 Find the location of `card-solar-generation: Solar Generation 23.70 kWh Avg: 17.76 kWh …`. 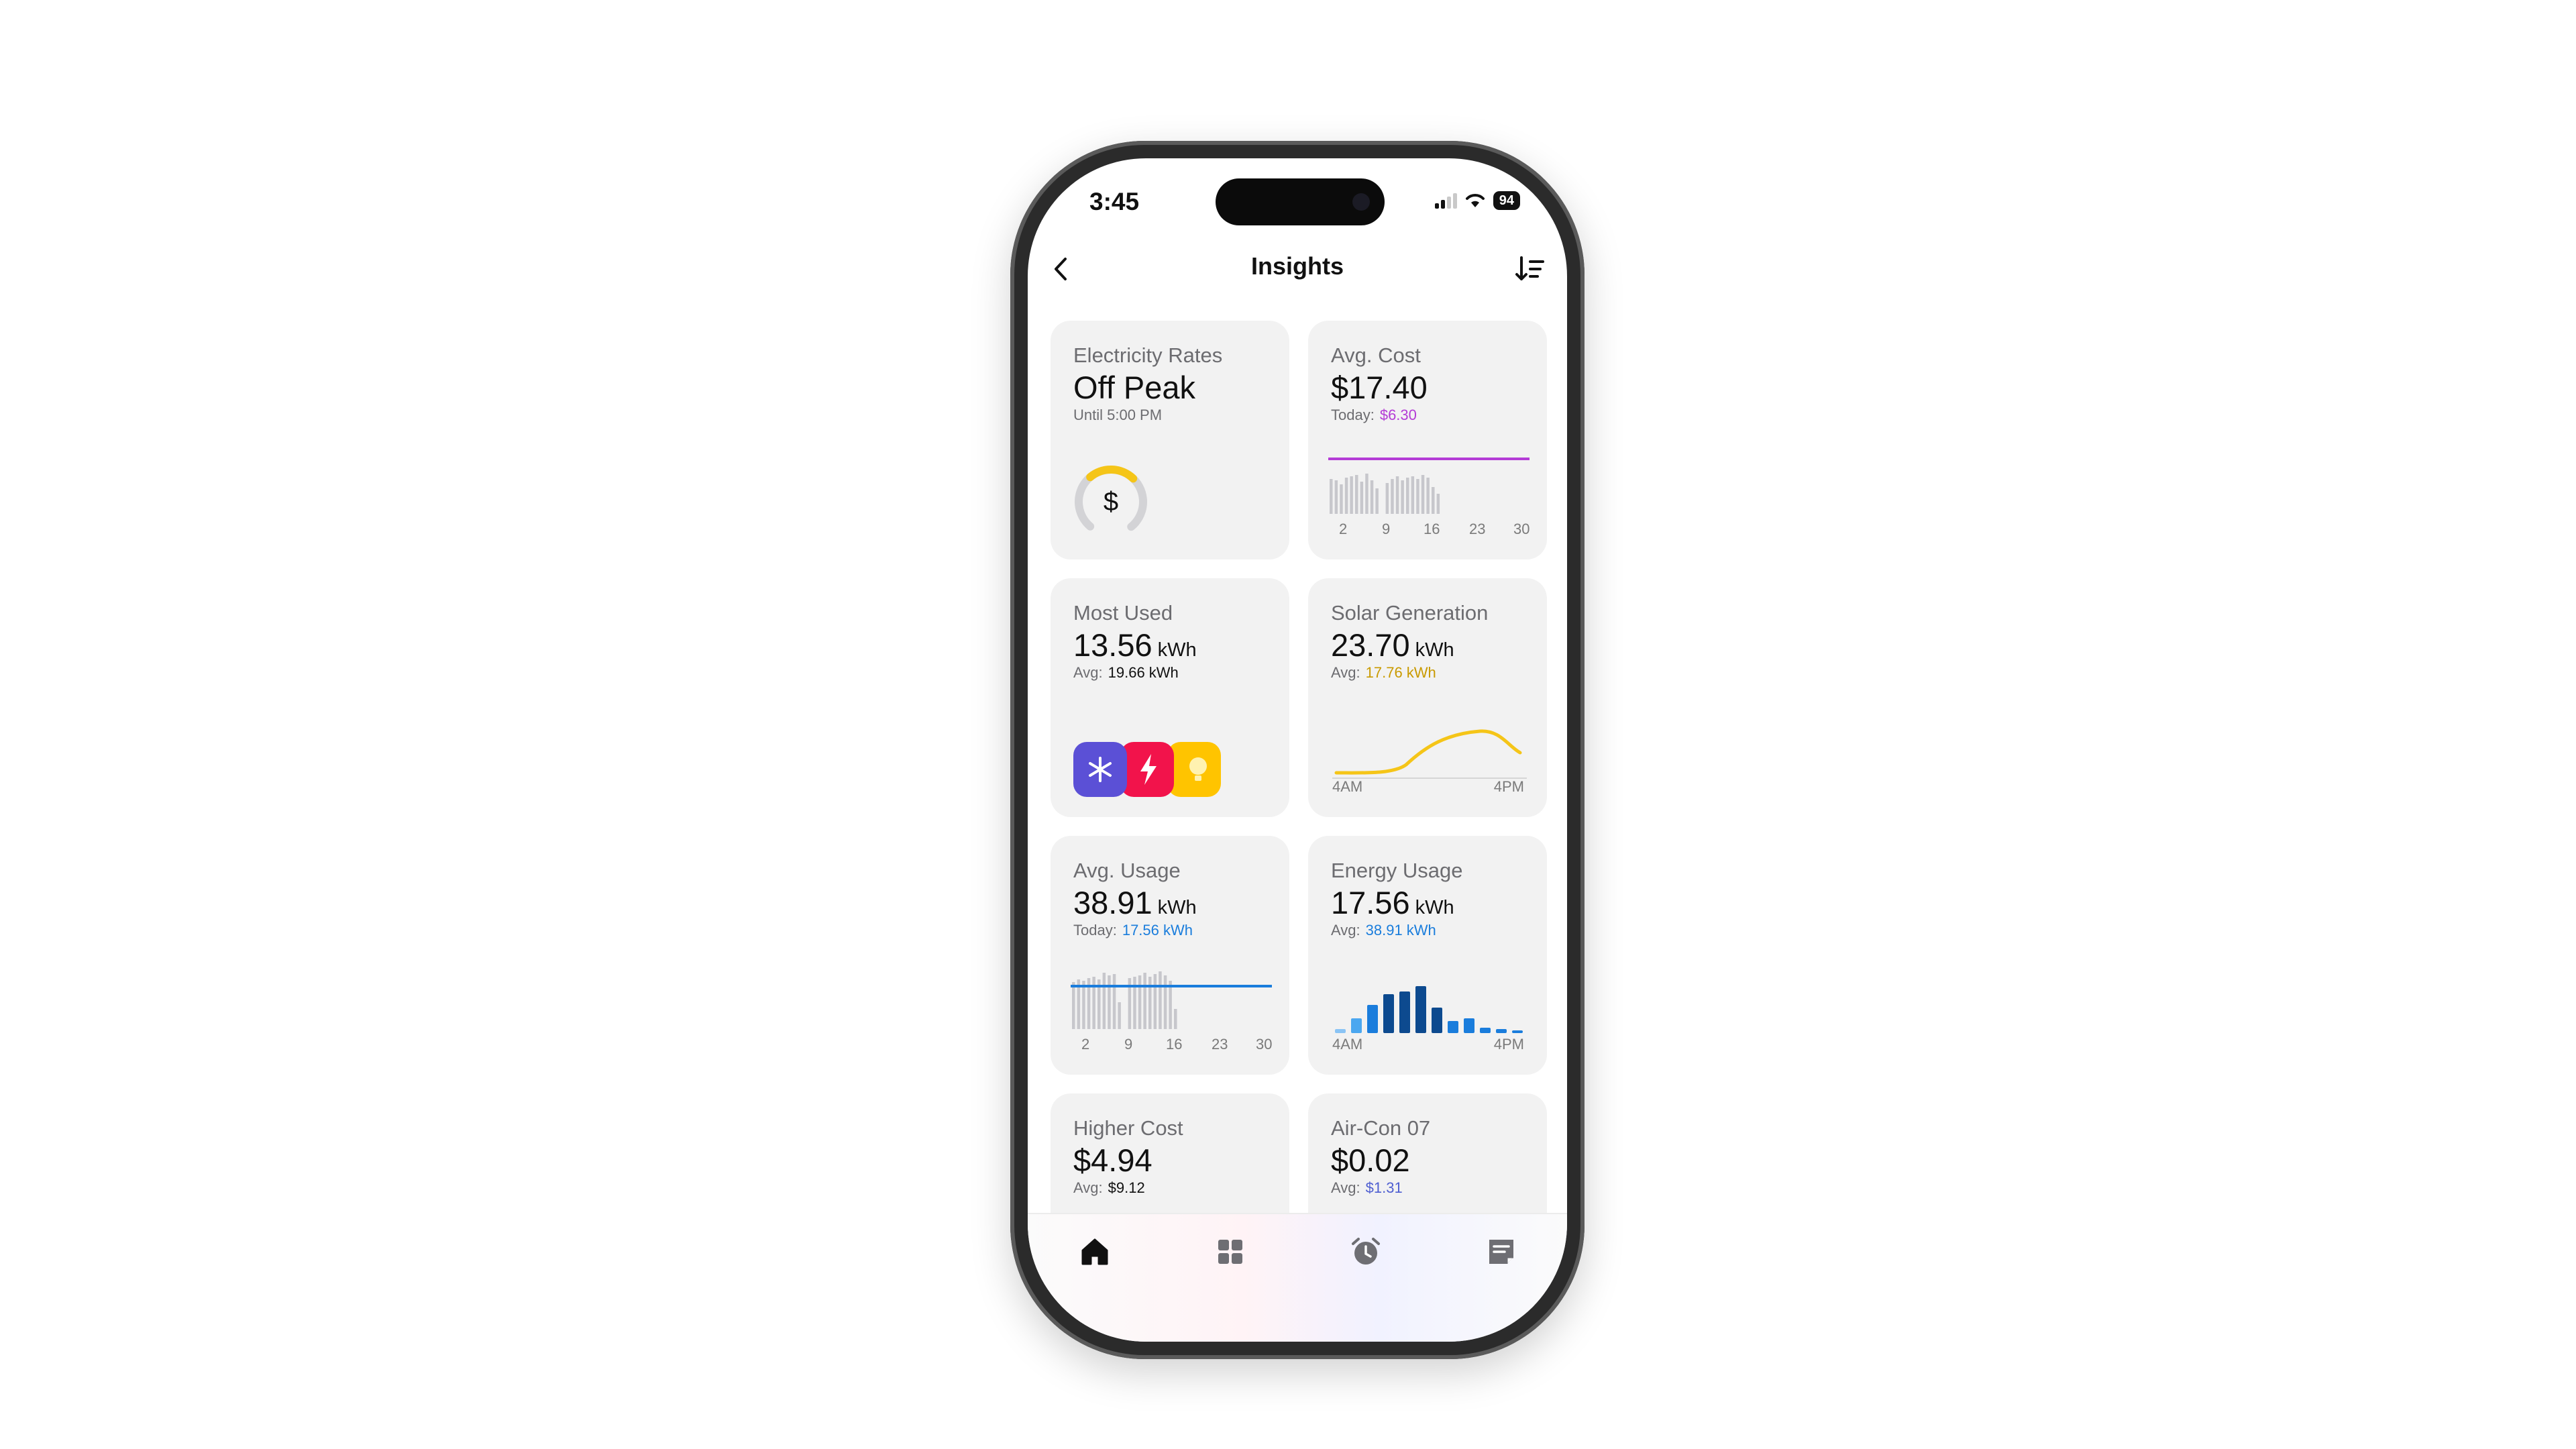

card-solar-generation: Solar Generation 23.70 kWh Avg: 17.76 kWh … is located at coordinates (1427, 697).